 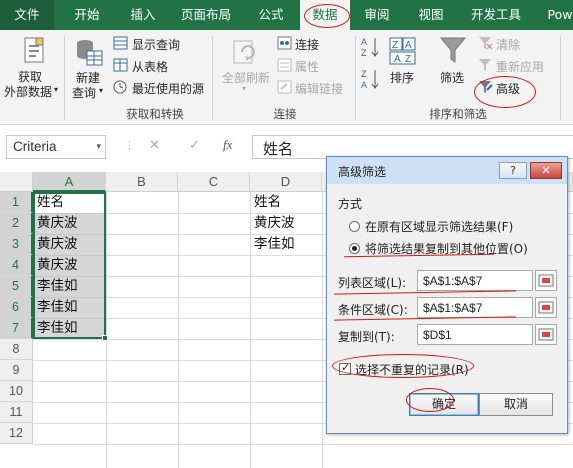 I want to click on group-label-connections: 连接, so click(x=285, y=114).